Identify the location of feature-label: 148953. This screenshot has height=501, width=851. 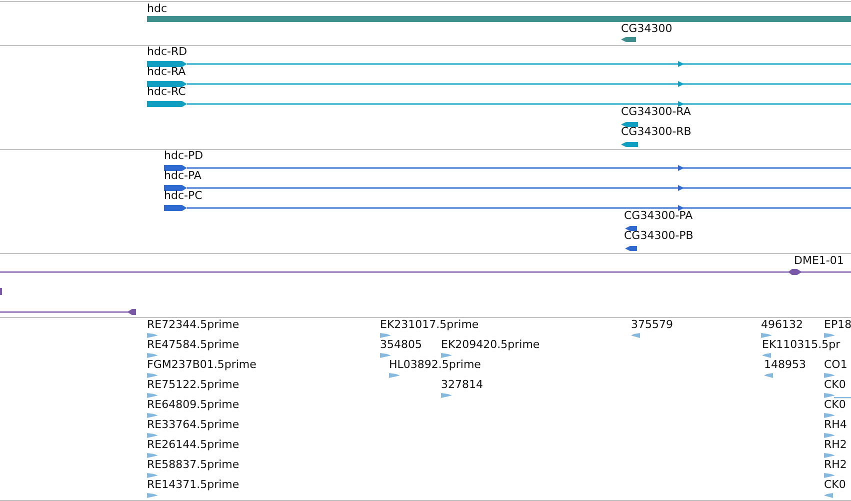
(785, 364).